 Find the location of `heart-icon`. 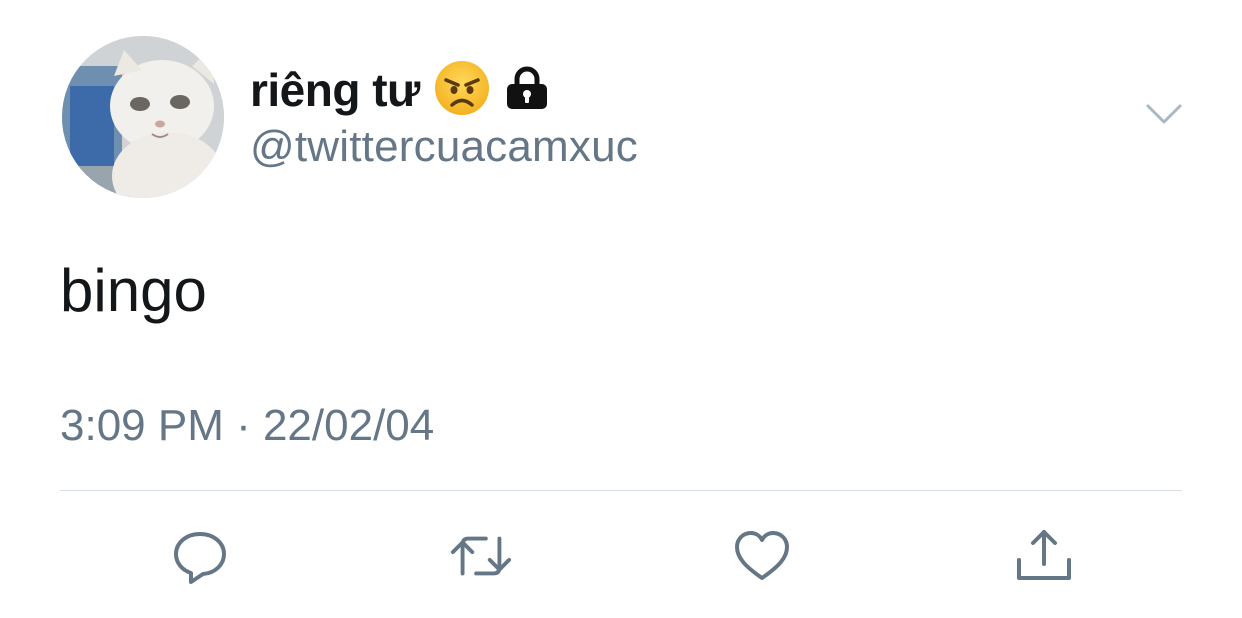

heart-icon is located at coordinates (762, 555).